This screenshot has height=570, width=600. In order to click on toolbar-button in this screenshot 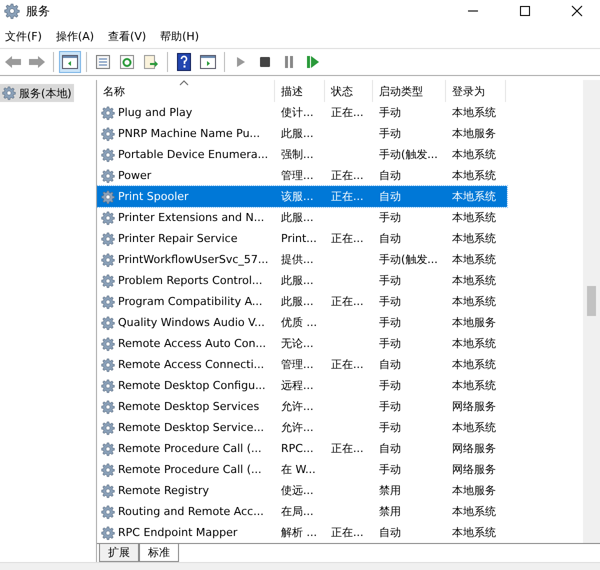, I will do `click(70, 62)`.